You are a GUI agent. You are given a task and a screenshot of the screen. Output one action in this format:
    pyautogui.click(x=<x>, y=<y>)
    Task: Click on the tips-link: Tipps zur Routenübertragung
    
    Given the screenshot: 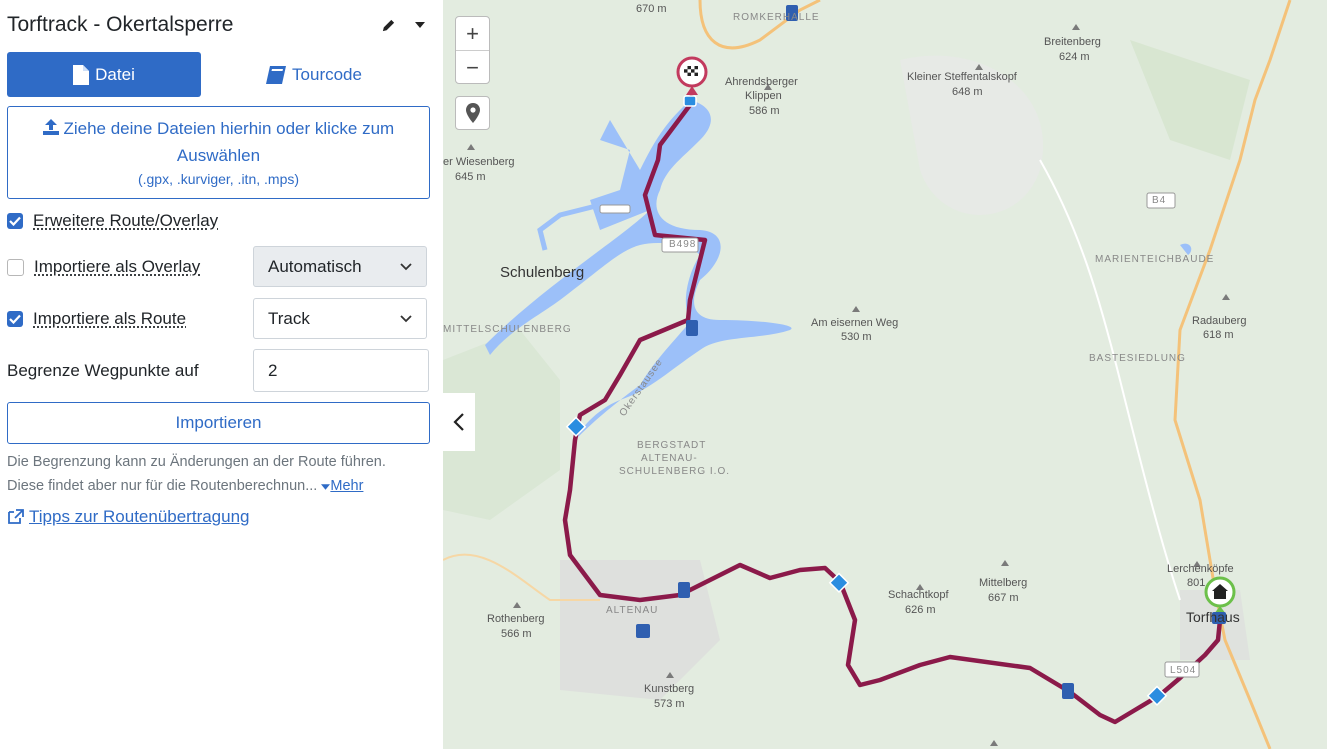 What is the action you would take?
    pyautogui.click(x=128, y=517)
    